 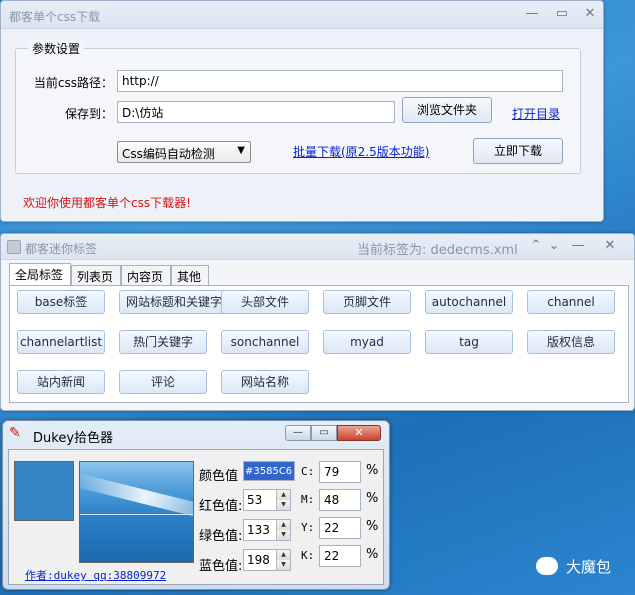 What do you see at coordinates (372, 526) in the screenshot?
I see `y-percent: %` at bounding box center [372, 526].